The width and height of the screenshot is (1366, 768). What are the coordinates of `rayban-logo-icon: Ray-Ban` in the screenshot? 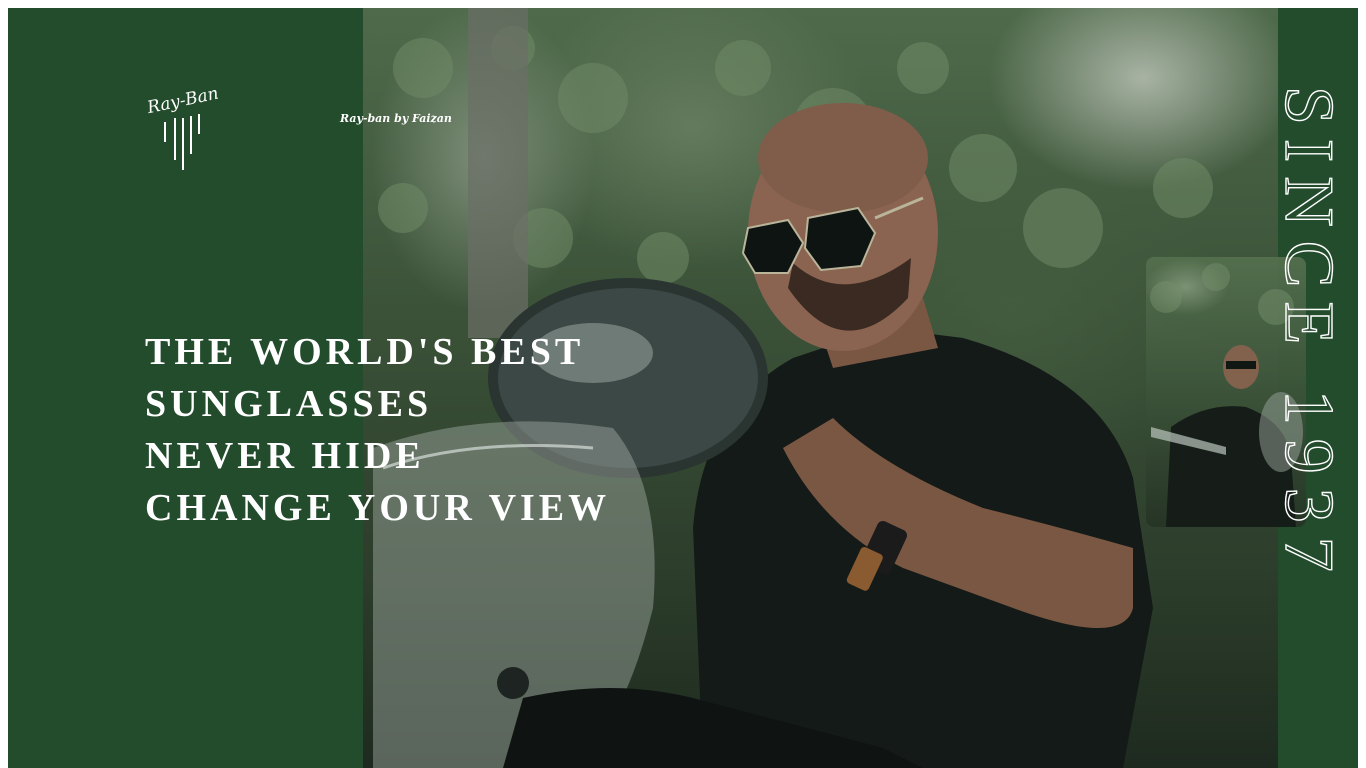 It's located at (183, 127).